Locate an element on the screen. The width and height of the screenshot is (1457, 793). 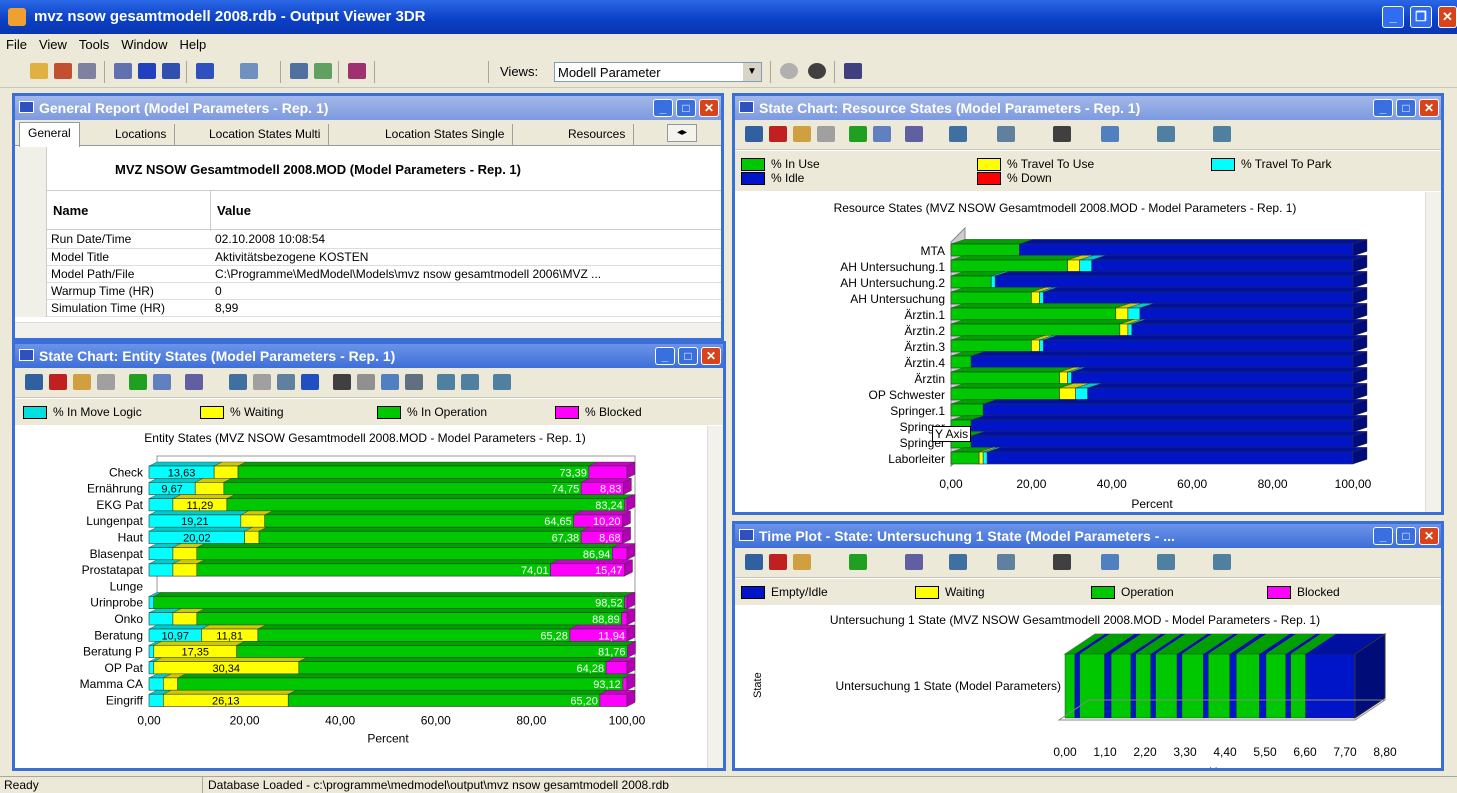
list-icon is located at coordinates (414, 382).